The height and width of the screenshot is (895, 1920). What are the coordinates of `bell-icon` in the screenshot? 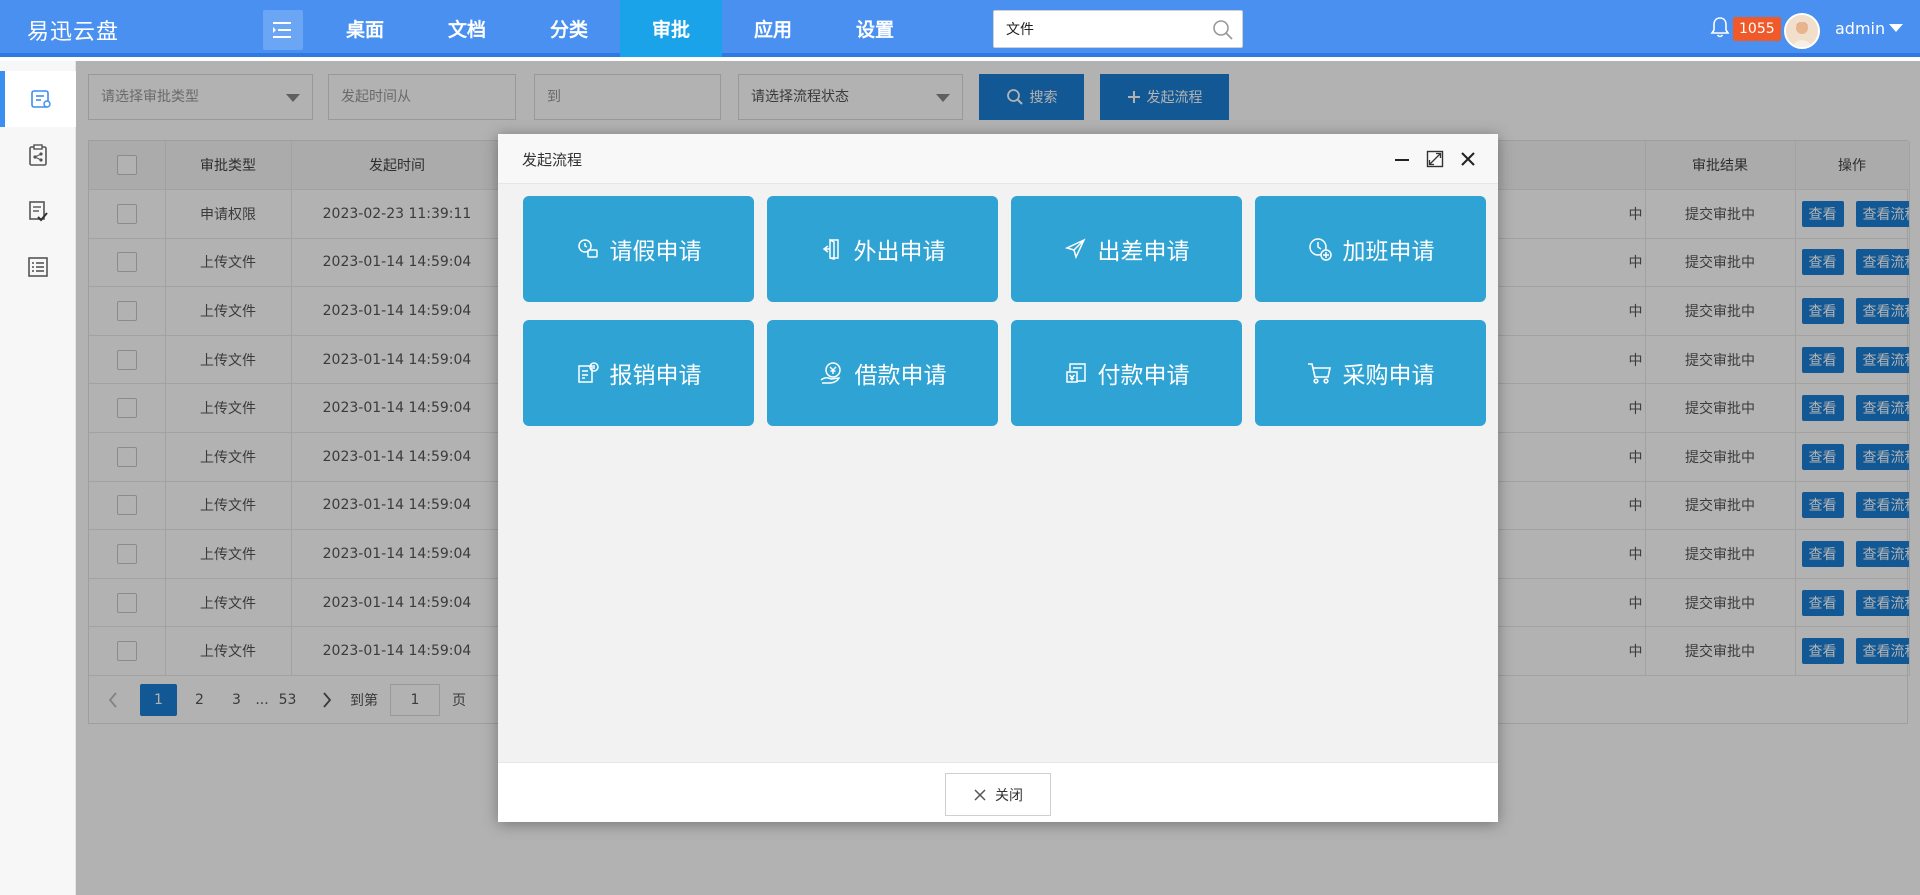 It's located at (1720, 27).